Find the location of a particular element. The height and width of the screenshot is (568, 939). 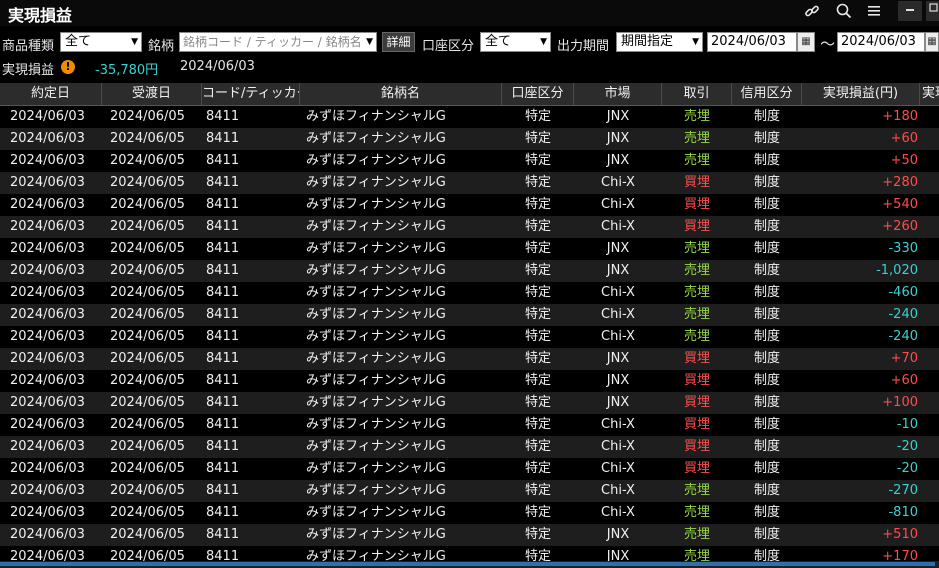

column-header-trade: 取引 is located at coordinates (697, 94).